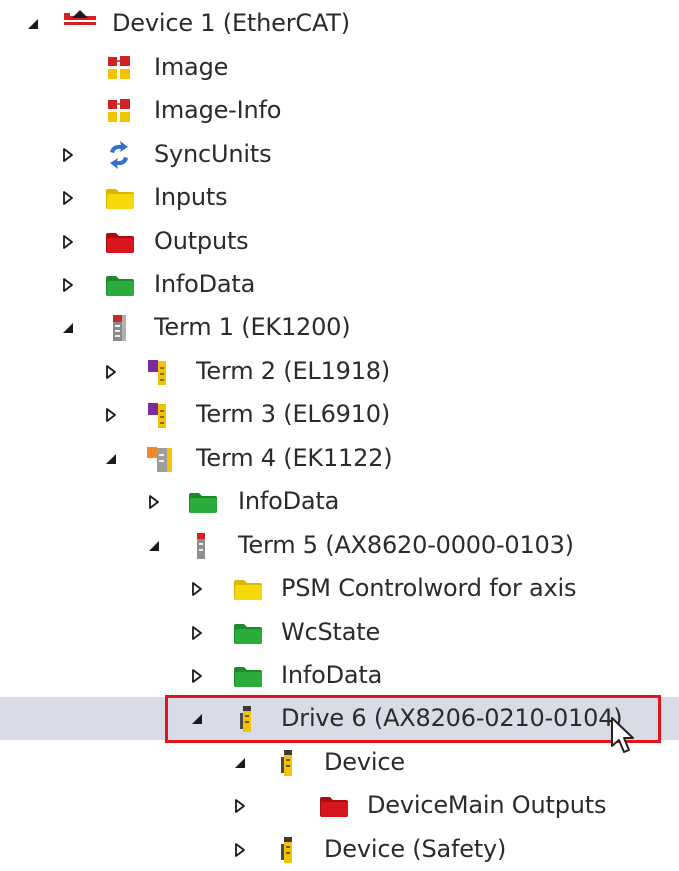 The image size is (679, 871). I want to click on tree-row: Image-Info, so click(339, 110).